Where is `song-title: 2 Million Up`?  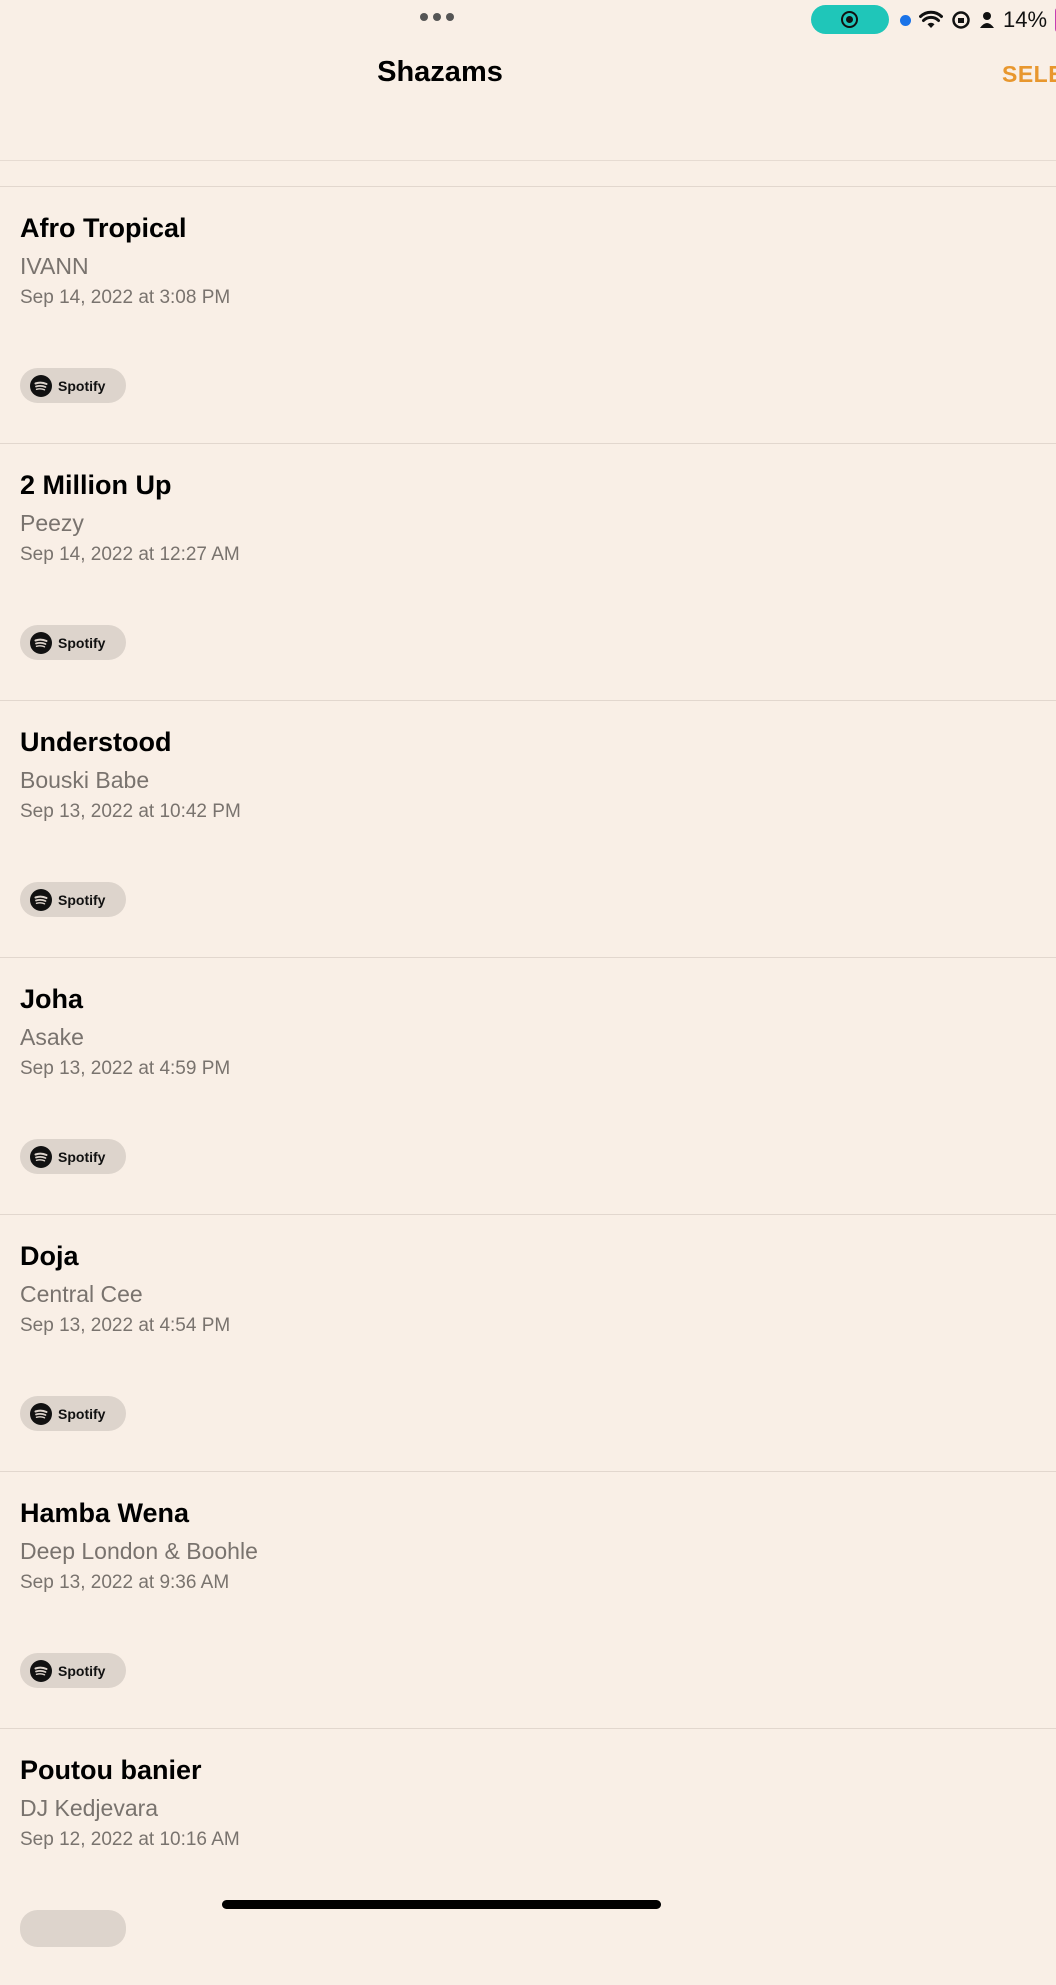 song-title: 2 Million Up is located at coordinates (96, 485).